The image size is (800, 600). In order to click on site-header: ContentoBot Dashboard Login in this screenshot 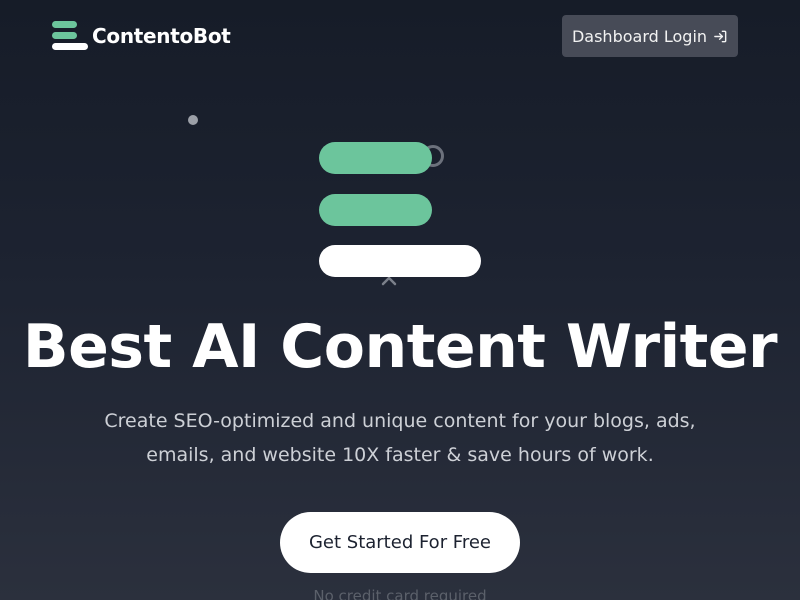, I will do `click(400, 36)`.